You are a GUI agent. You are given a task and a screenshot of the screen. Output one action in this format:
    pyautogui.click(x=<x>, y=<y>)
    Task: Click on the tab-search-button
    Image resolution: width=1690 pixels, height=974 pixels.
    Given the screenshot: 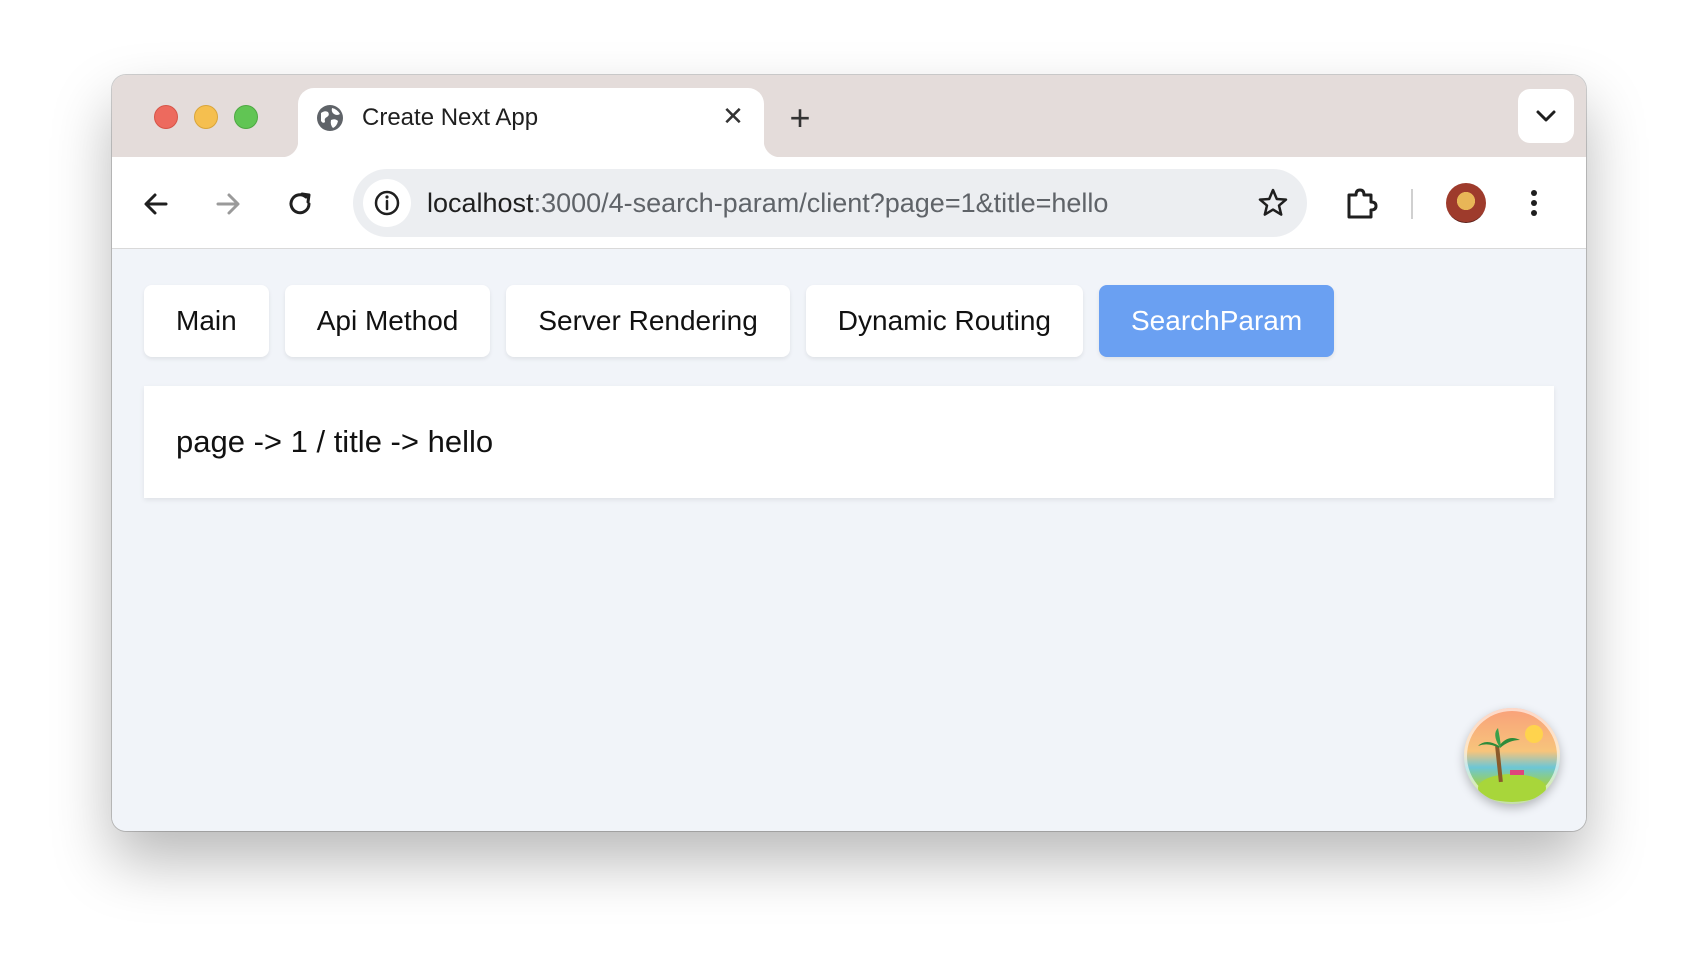 What is the action you would take?
    pyautogui.click(x=1546, y=116)
    